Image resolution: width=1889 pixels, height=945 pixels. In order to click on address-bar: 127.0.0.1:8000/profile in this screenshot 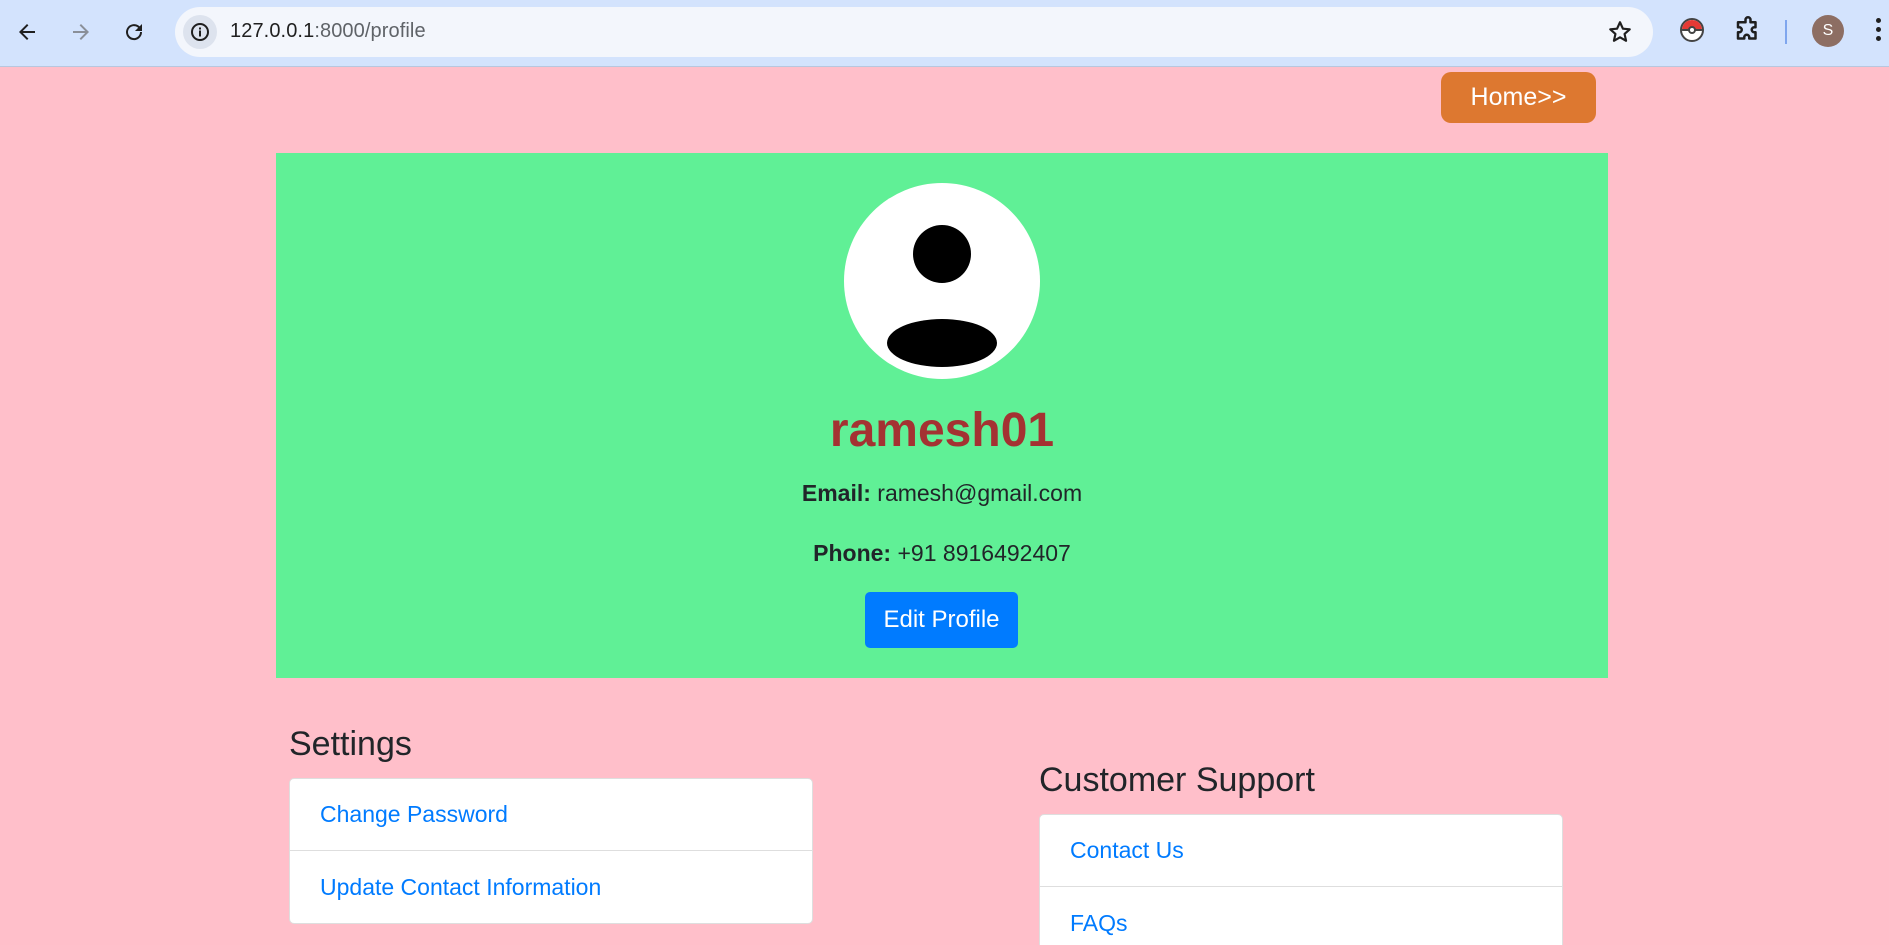, I will do `click(914, 32)`.